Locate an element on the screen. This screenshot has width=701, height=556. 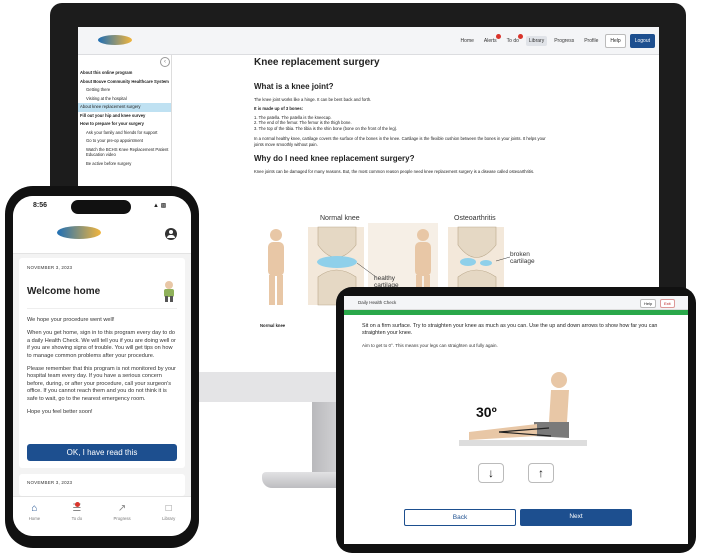
sidebar-item: How to prepare for your surgery is located at coordinates (124, 124).